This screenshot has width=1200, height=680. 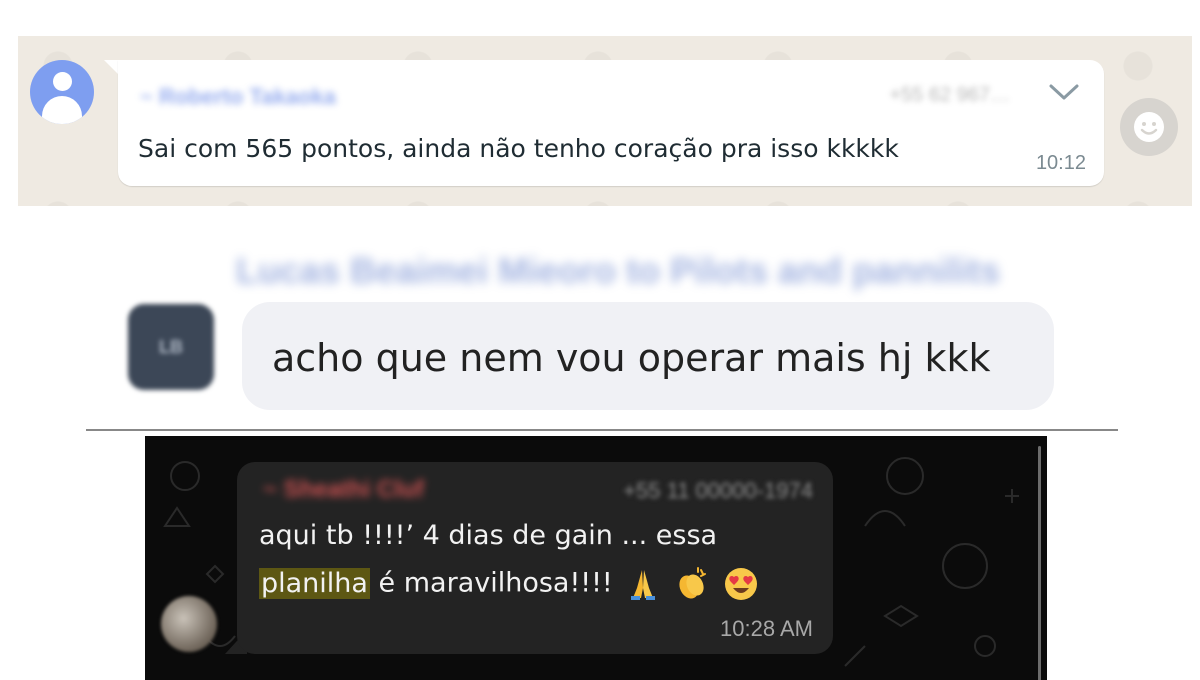 What do you see at coordinates (238, 97) in the screenshot?
I see `sender-name: ~ Roberto Takaoka` at bounding box center [238, 97].